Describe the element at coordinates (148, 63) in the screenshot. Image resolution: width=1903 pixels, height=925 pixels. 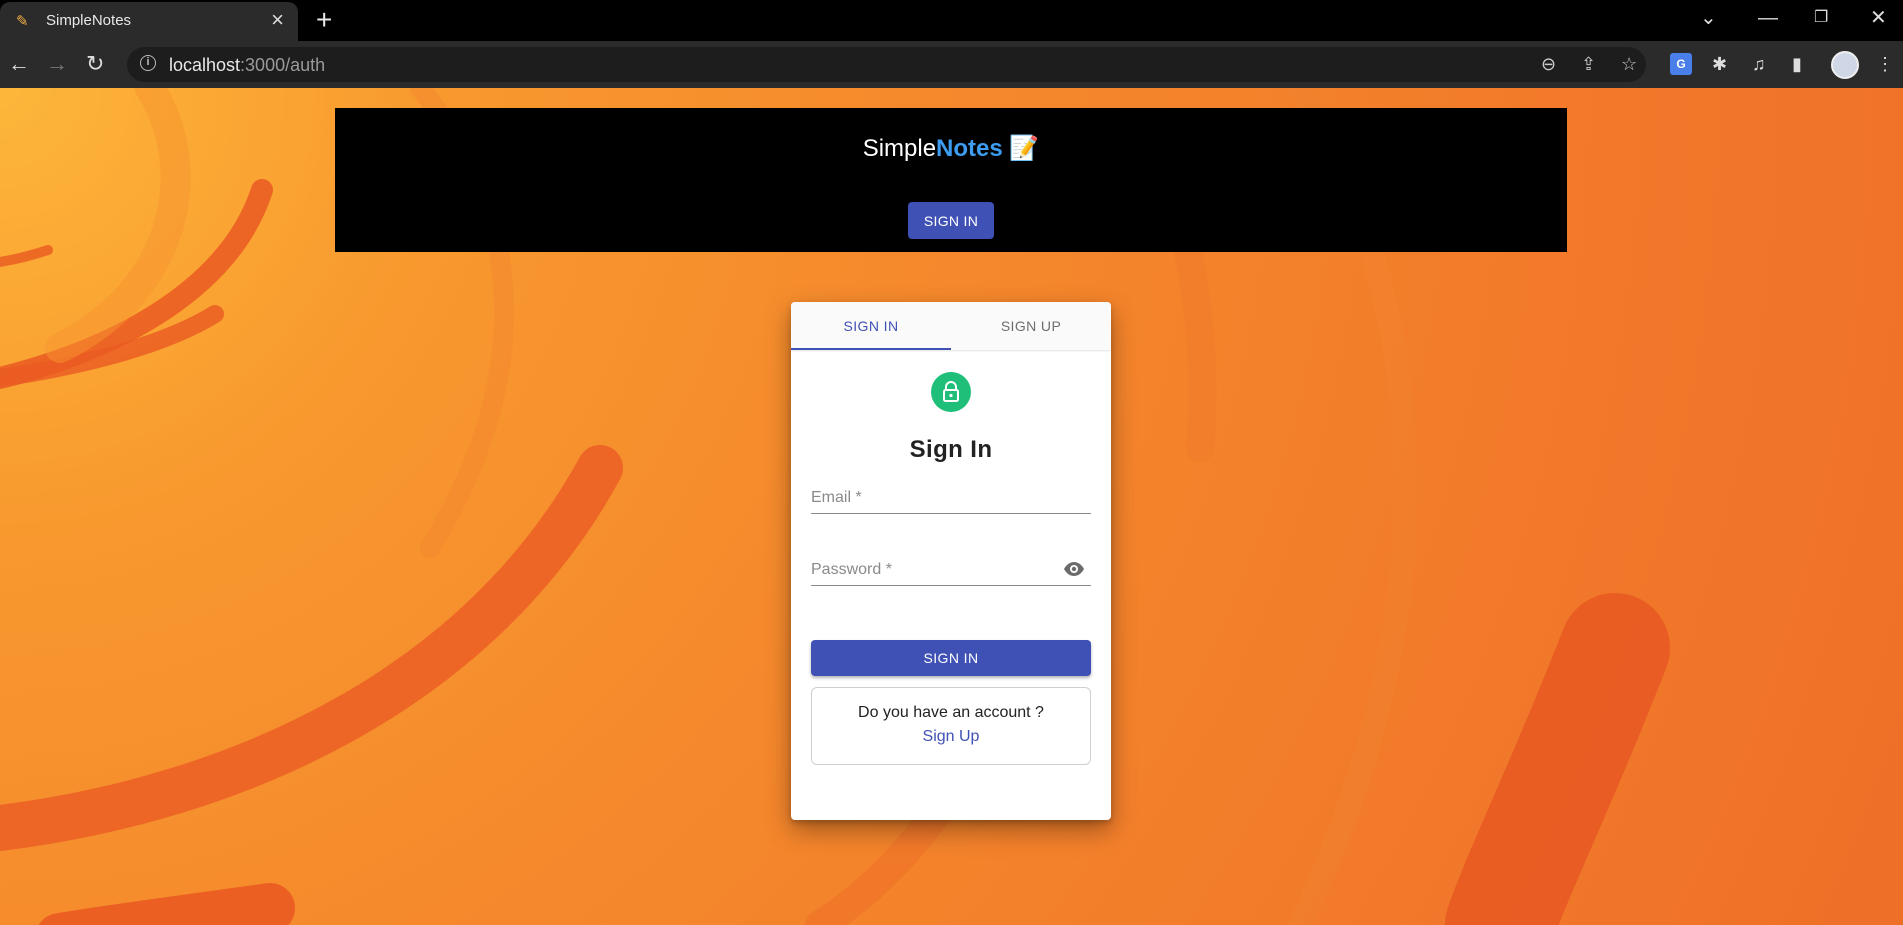
I see `site-info-icon: i` at that location.